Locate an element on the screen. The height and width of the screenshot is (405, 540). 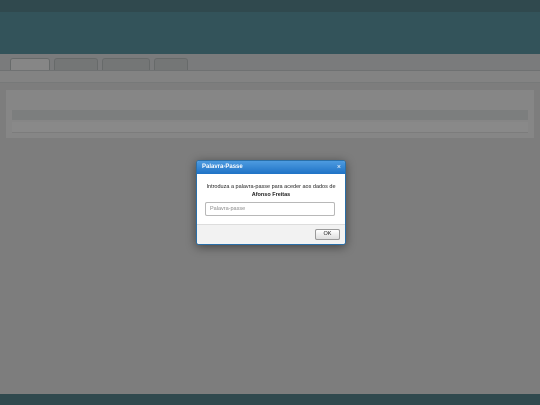
dialog-title-bar: Palavra-Passe is located at coordinates (271, 167).